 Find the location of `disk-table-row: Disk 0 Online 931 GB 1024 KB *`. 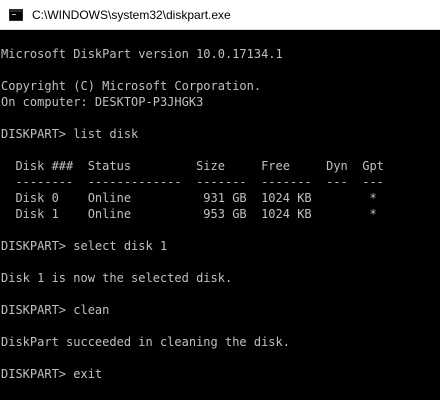

disk-table-row: Disk 0 Online 931 GB 1024 KB * is located at coordinates (189, 198).